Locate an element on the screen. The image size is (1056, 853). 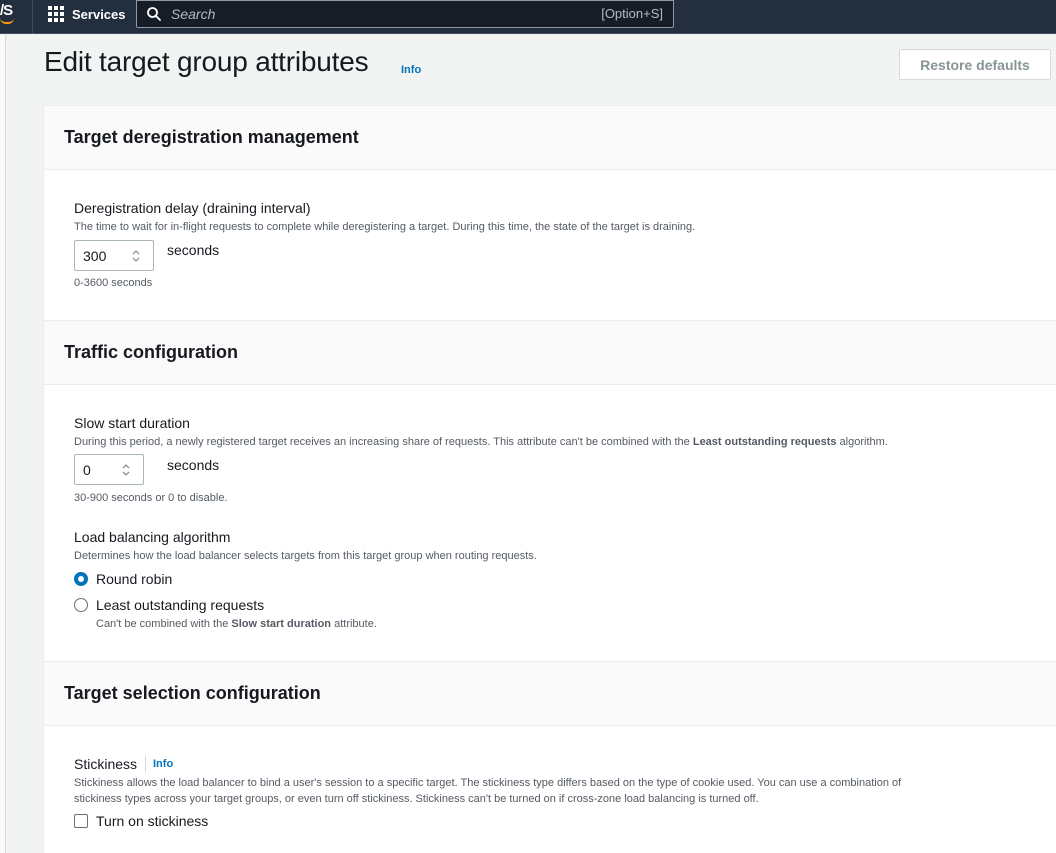
radio-round-robin: Round robin is located at coordinates (123, 579).